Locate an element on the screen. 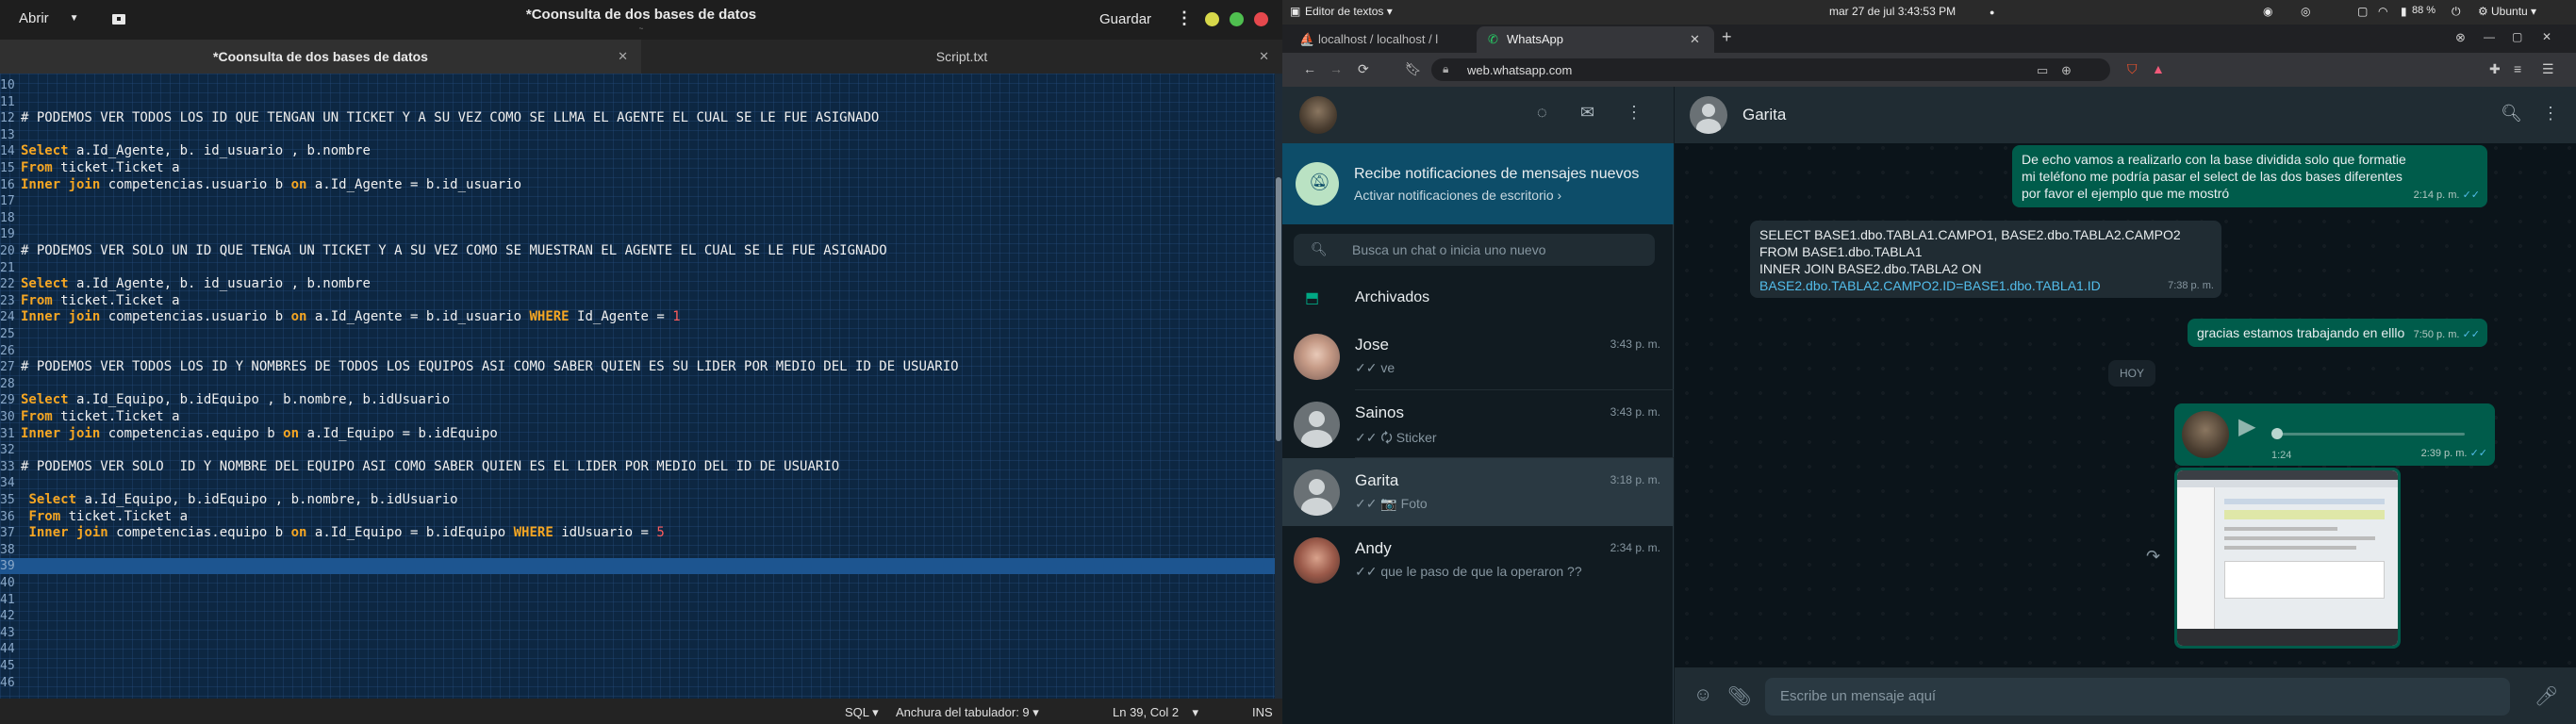  code-line: 18 is located at coordinates (637, 218).